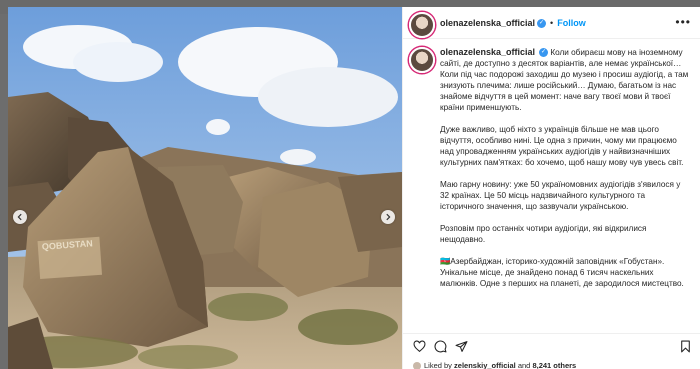  What do you see at coordinates (524, 365) in the screenshot?
I see `liked-middle: and` at bounding box center [524, 365].